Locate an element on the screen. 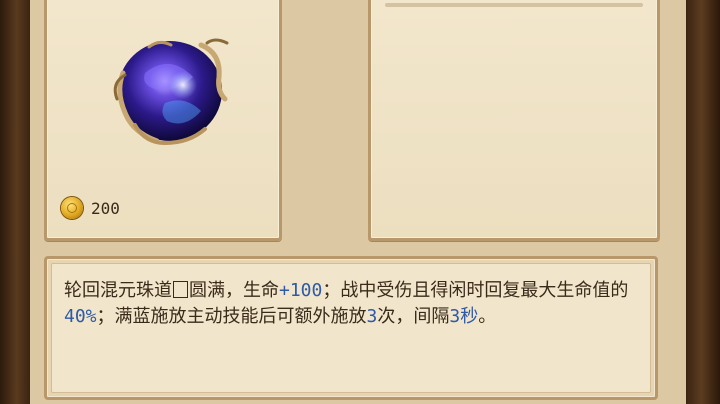 This screenshot has height=404, width=720. purple-orb-icon is located at coordinates (171, 92).